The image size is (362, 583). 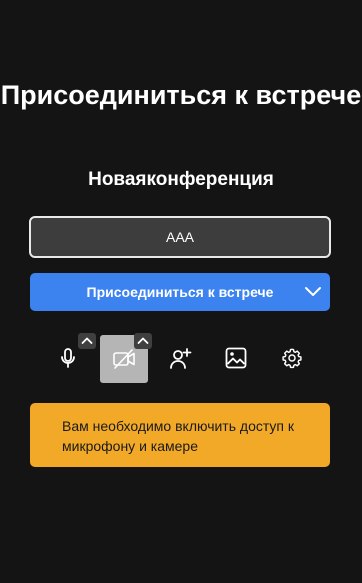 I want to click on join-meeting-label: Присоединиться к встрече, so click(x=180, y=292).